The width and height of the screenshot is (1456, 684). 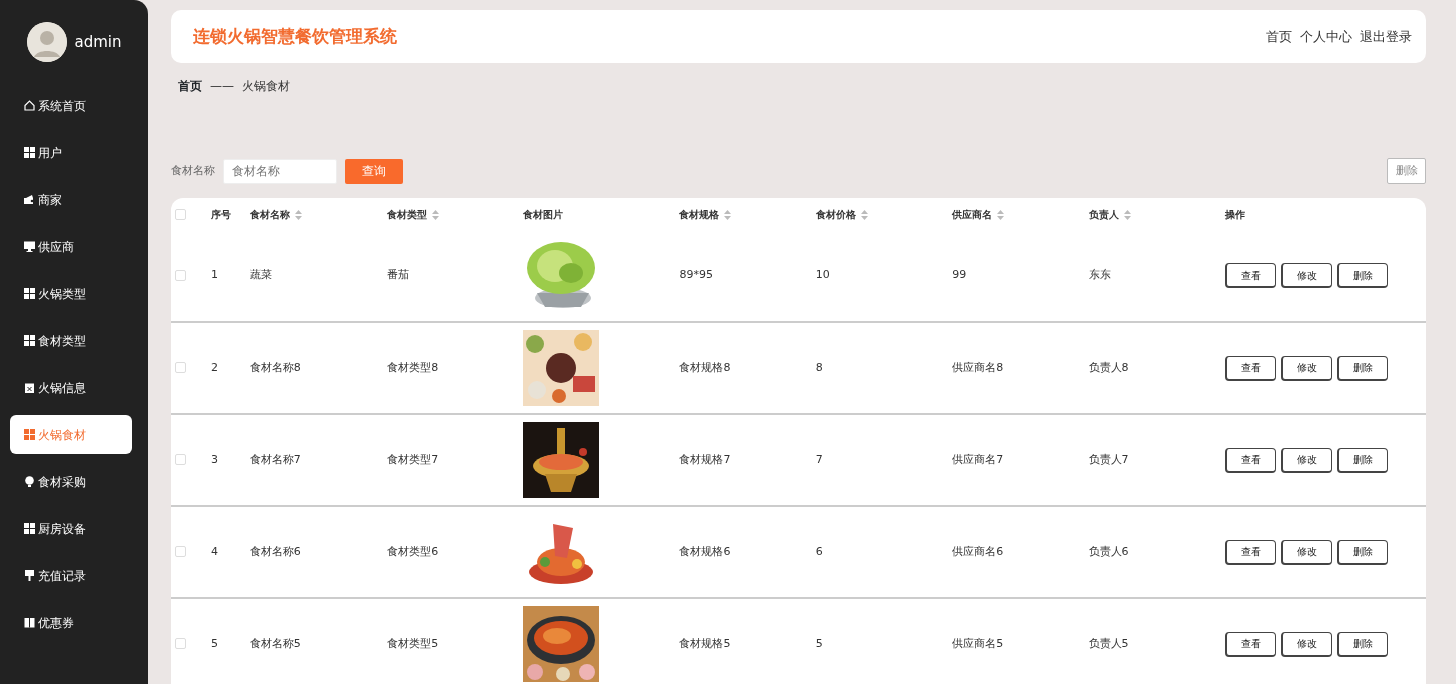 What do you see at coordinates (978, 551) in the screenshot?
I see `table-cell: 供应商名6` at bounding box center [978, 551].